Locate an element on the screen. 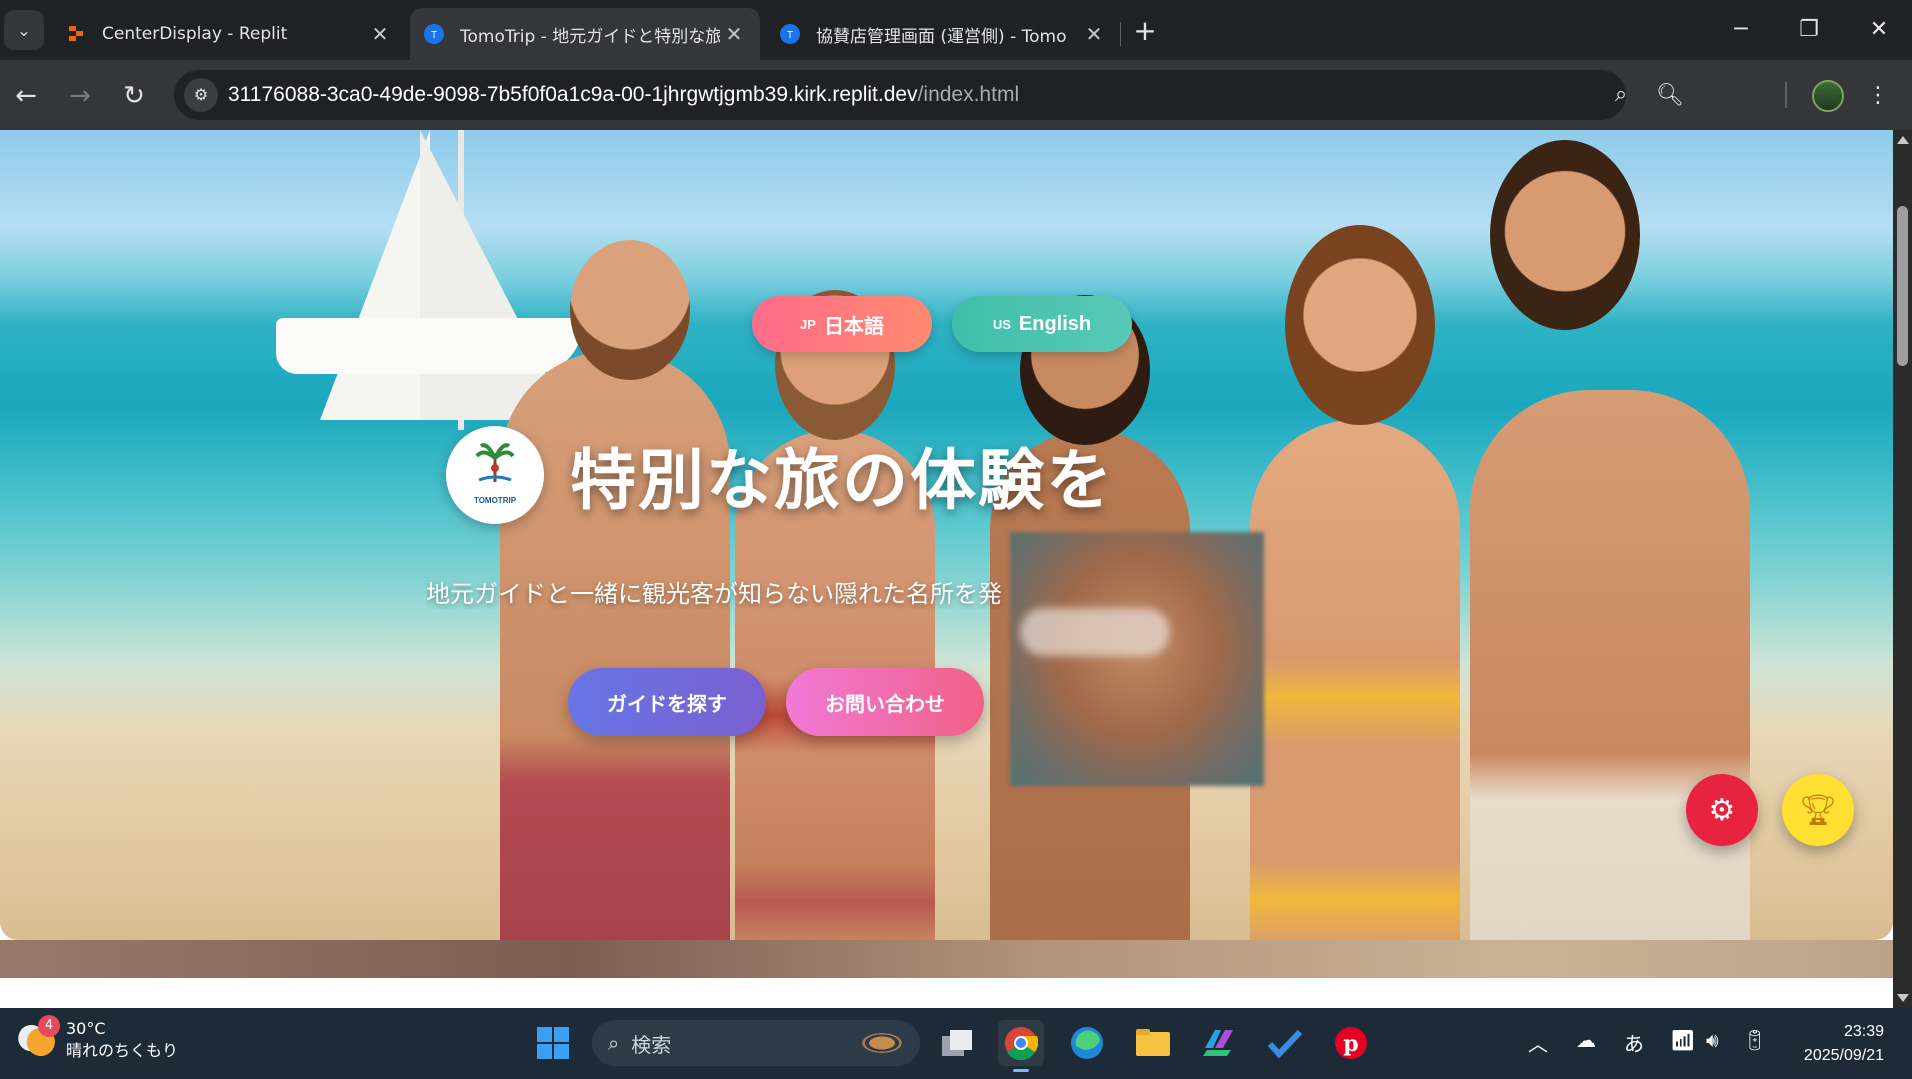  windows-icon is located at coordinates (553, 1043).